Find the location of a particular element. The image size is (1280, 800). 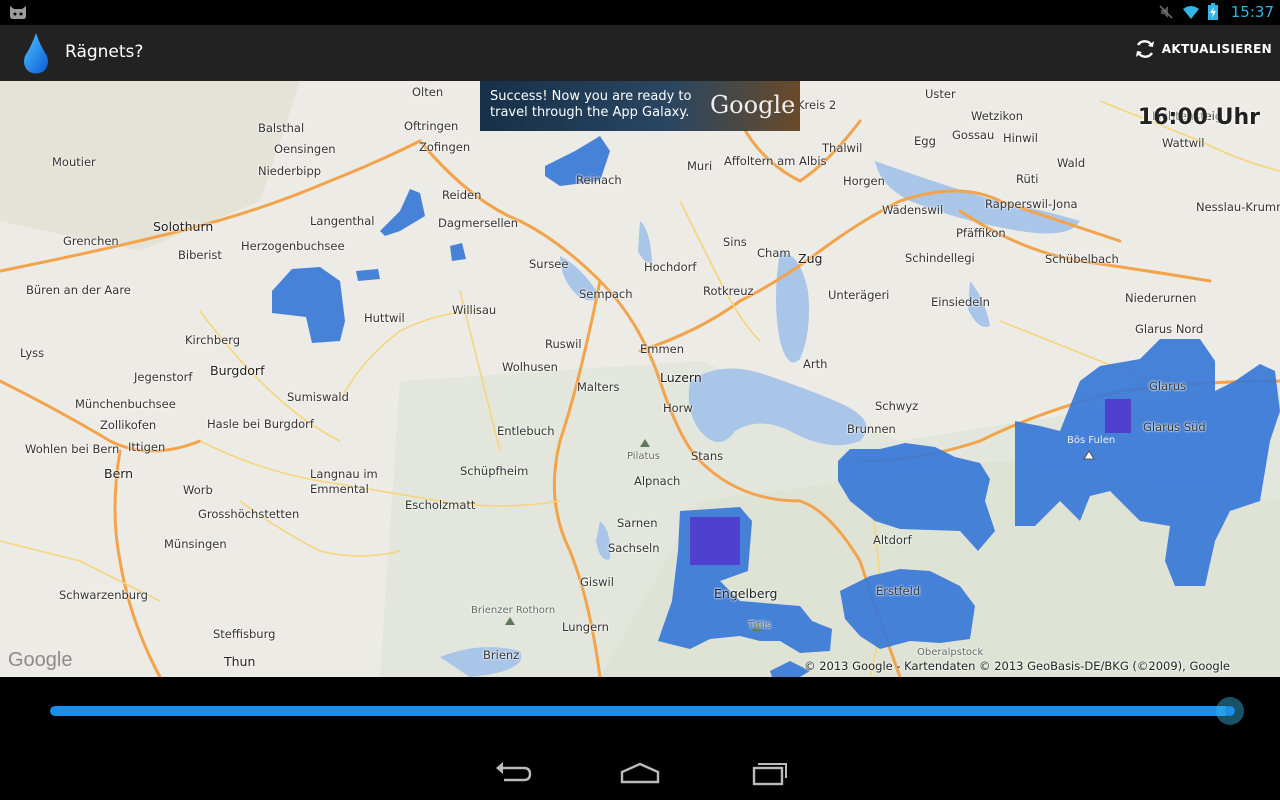

place-label: Huttwil is located at coordinates (384, 318).